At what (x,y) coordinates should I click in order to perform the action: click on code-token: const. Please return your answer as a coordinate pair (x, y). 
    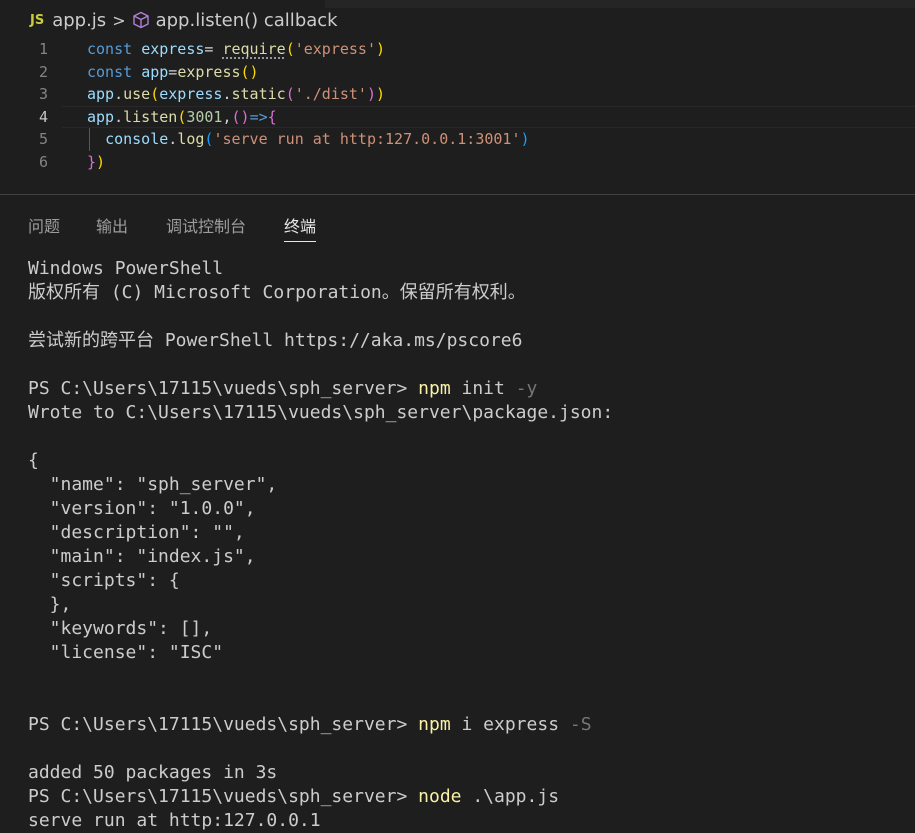
    Looking at the image, I should click on (114, 71).